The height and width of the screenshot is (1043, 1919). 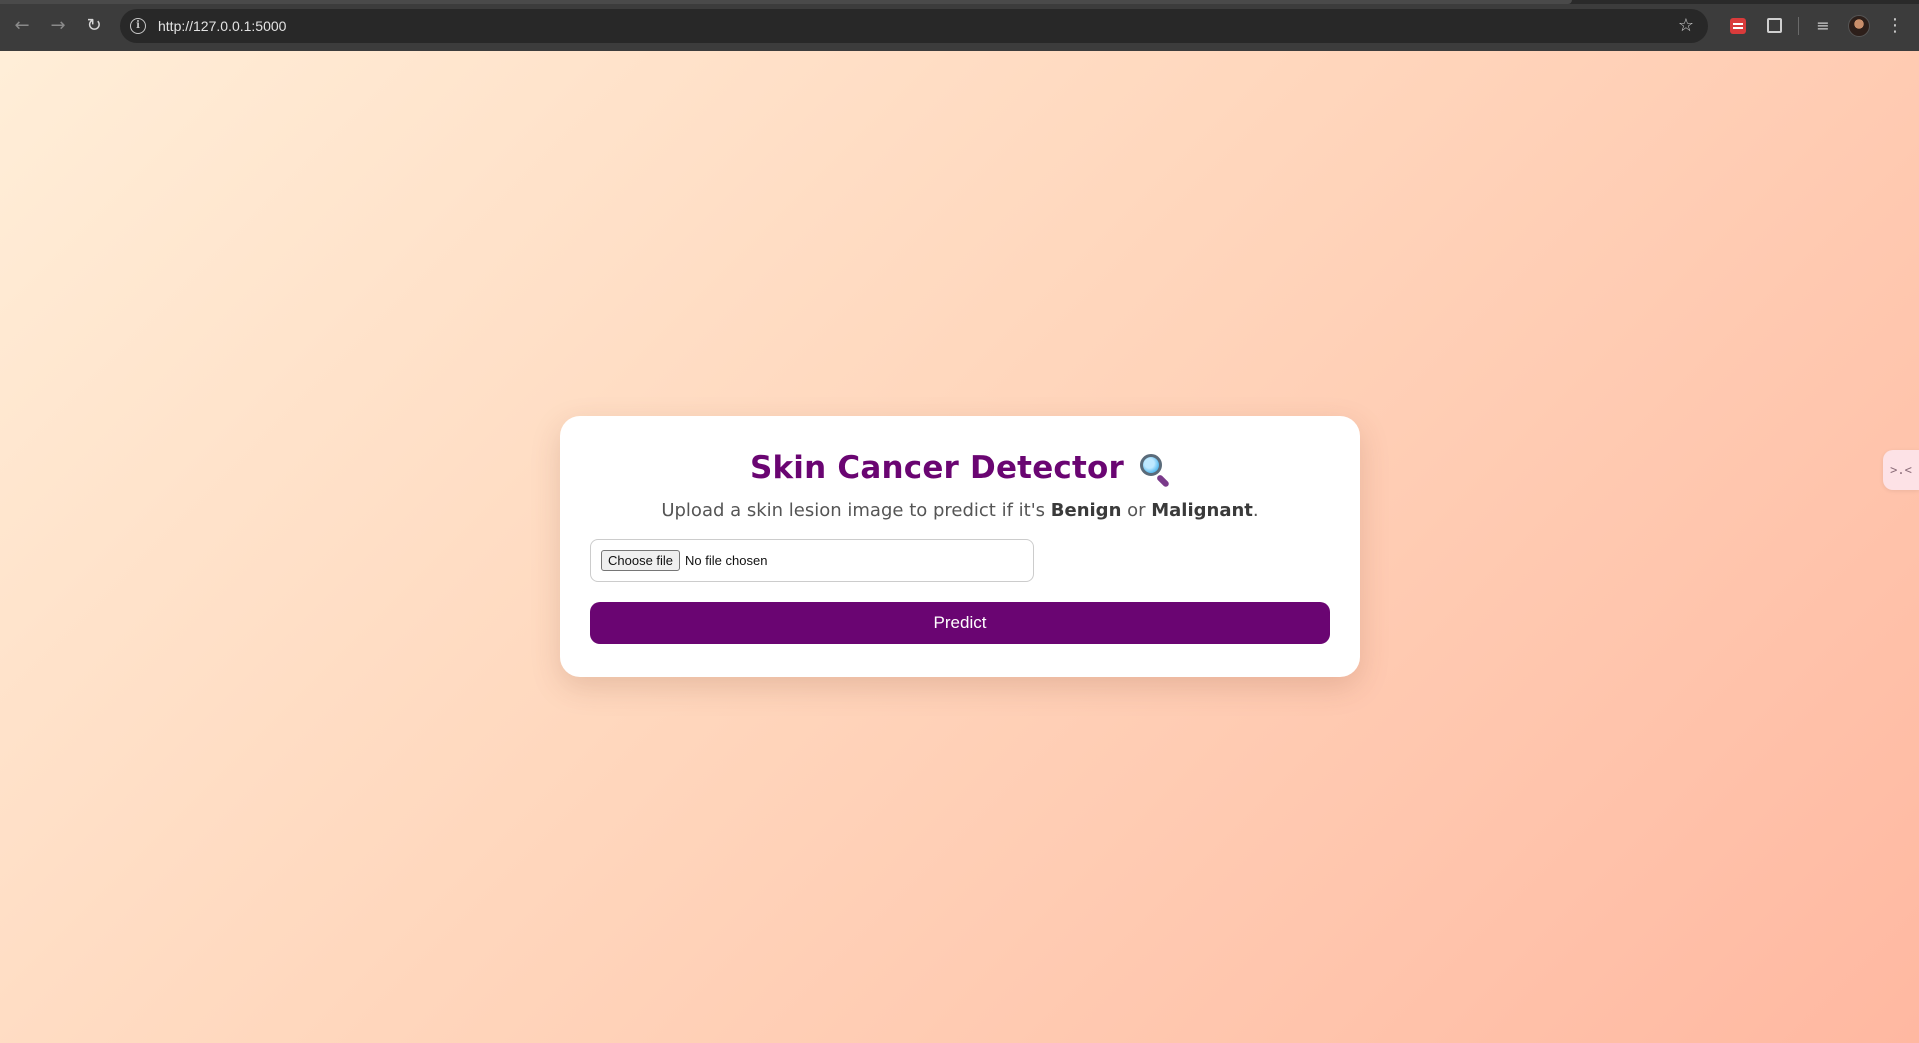 I want to click on extension-button, so click(x=1738, y=26).